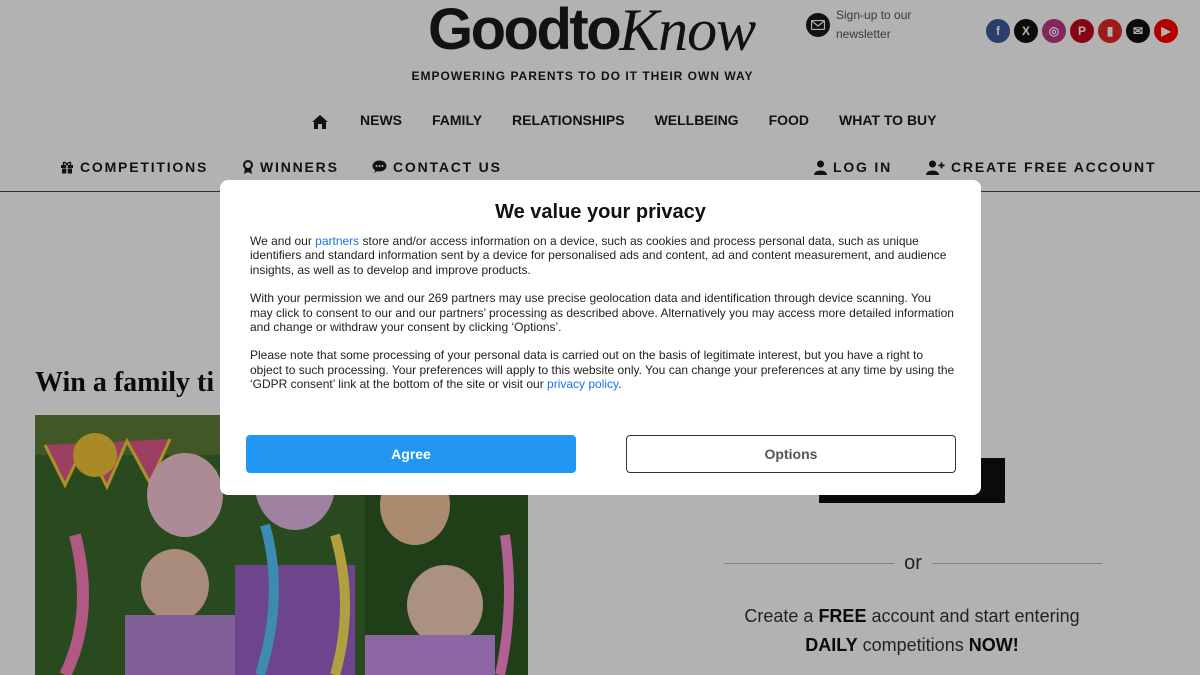 Image resolution: width=1200 pixels, height=675 pixels. What do you see at coordinates (582, 384) in the screenshot?
I see `privacy-policy-link: privacy policy` at bounding box center [582, 384].